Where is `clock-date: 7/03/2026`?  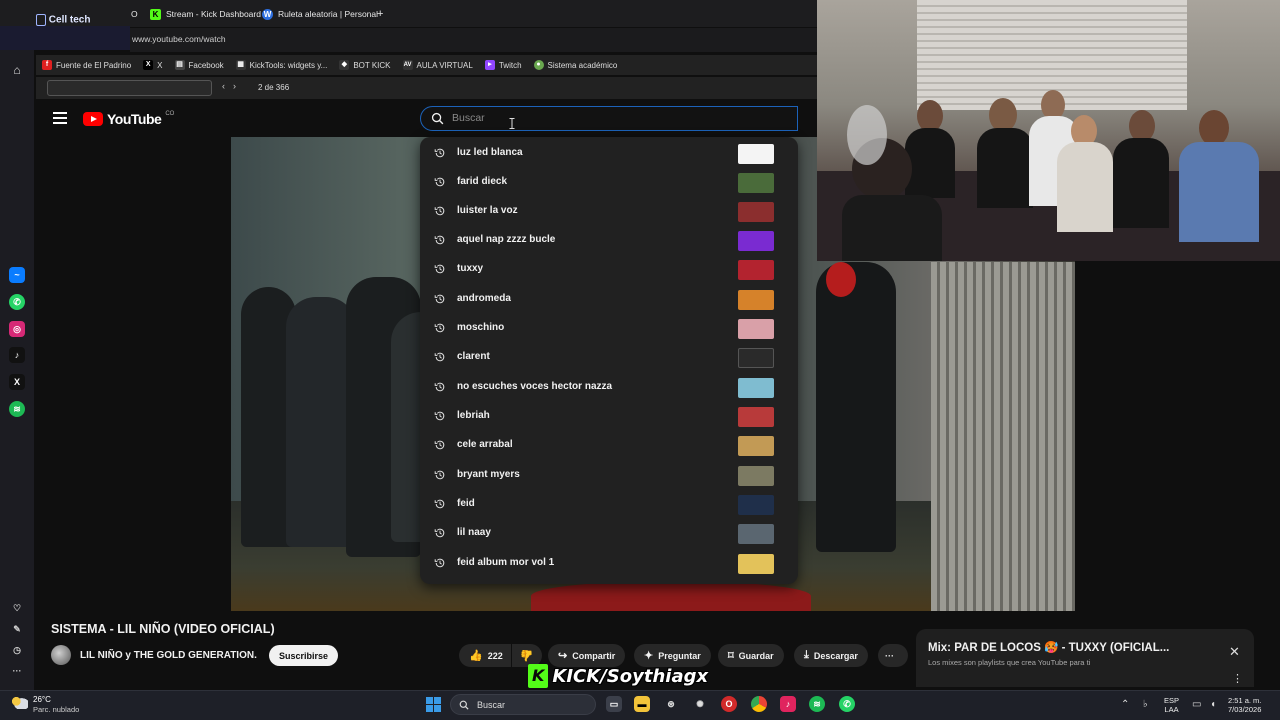 clock-date: 7/03/2026 is located at coordinates (1245, 709).